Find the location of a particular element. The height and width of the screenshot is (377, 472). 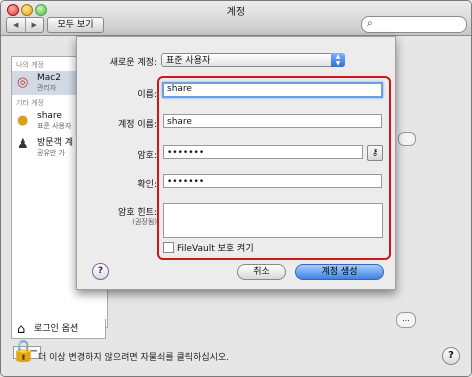

filevault-checkbox-row: FileVault 보호 켜기 is located at coordinates (208, 247).